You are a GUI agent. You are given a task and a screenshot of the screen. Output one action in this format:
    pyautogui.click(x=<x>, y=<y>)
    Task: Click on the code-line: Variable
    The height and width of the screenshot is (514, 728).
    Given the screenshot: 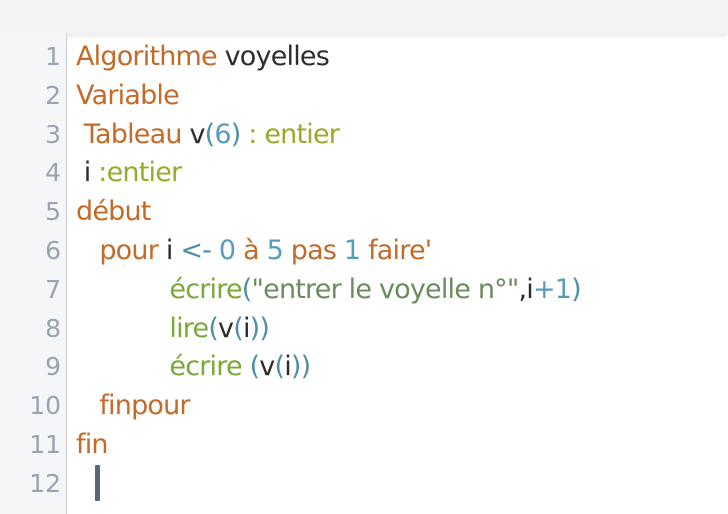 What is the action you would take?
    pyautogui.click(x=128, y=96)
    